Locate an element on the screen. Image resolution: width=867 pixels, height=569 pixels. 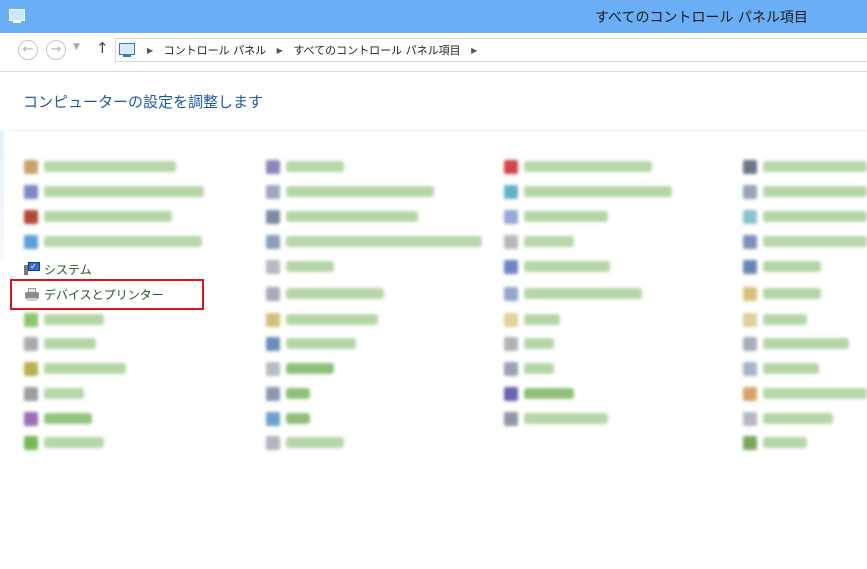
highlight-box is located at coordinates (107, 294).